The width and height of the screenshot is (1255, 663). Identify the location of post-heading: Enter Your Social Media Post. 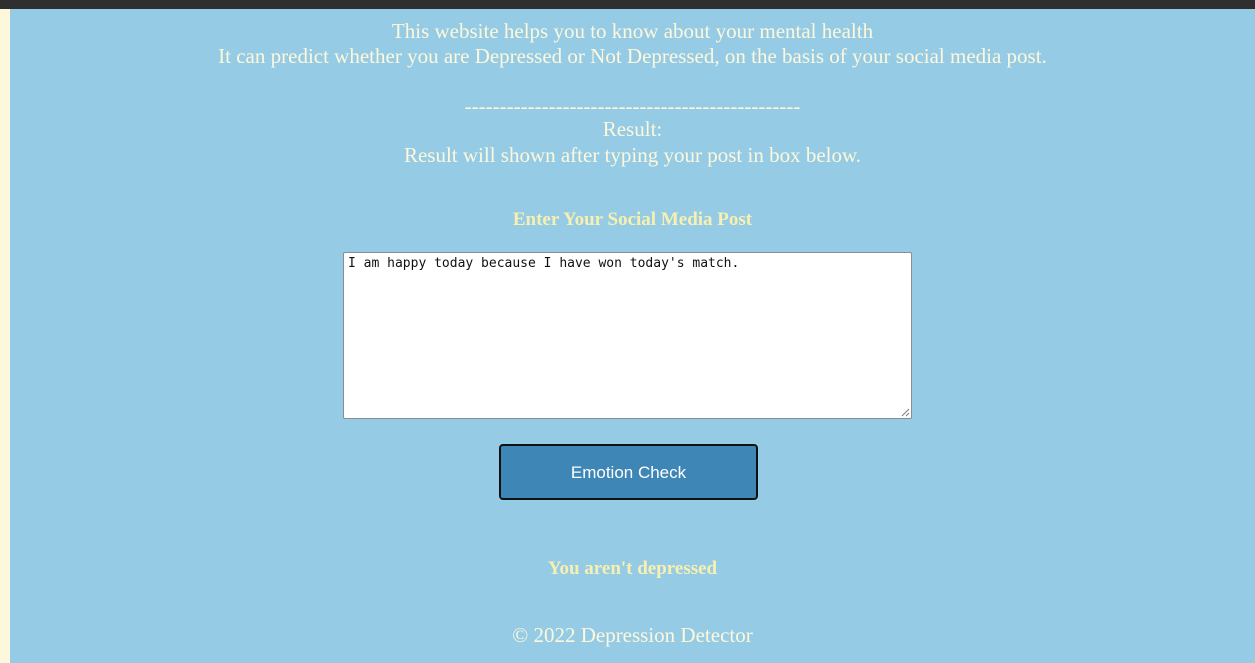
(632, 219).